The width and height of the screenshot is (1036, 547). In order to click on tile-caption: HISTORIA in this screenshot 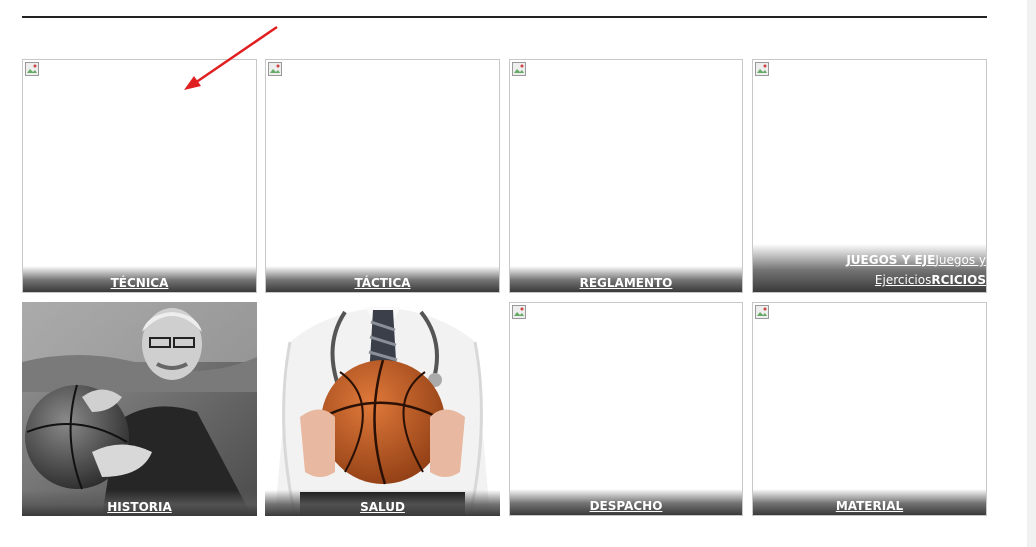, I will do `click(139, 503)`.